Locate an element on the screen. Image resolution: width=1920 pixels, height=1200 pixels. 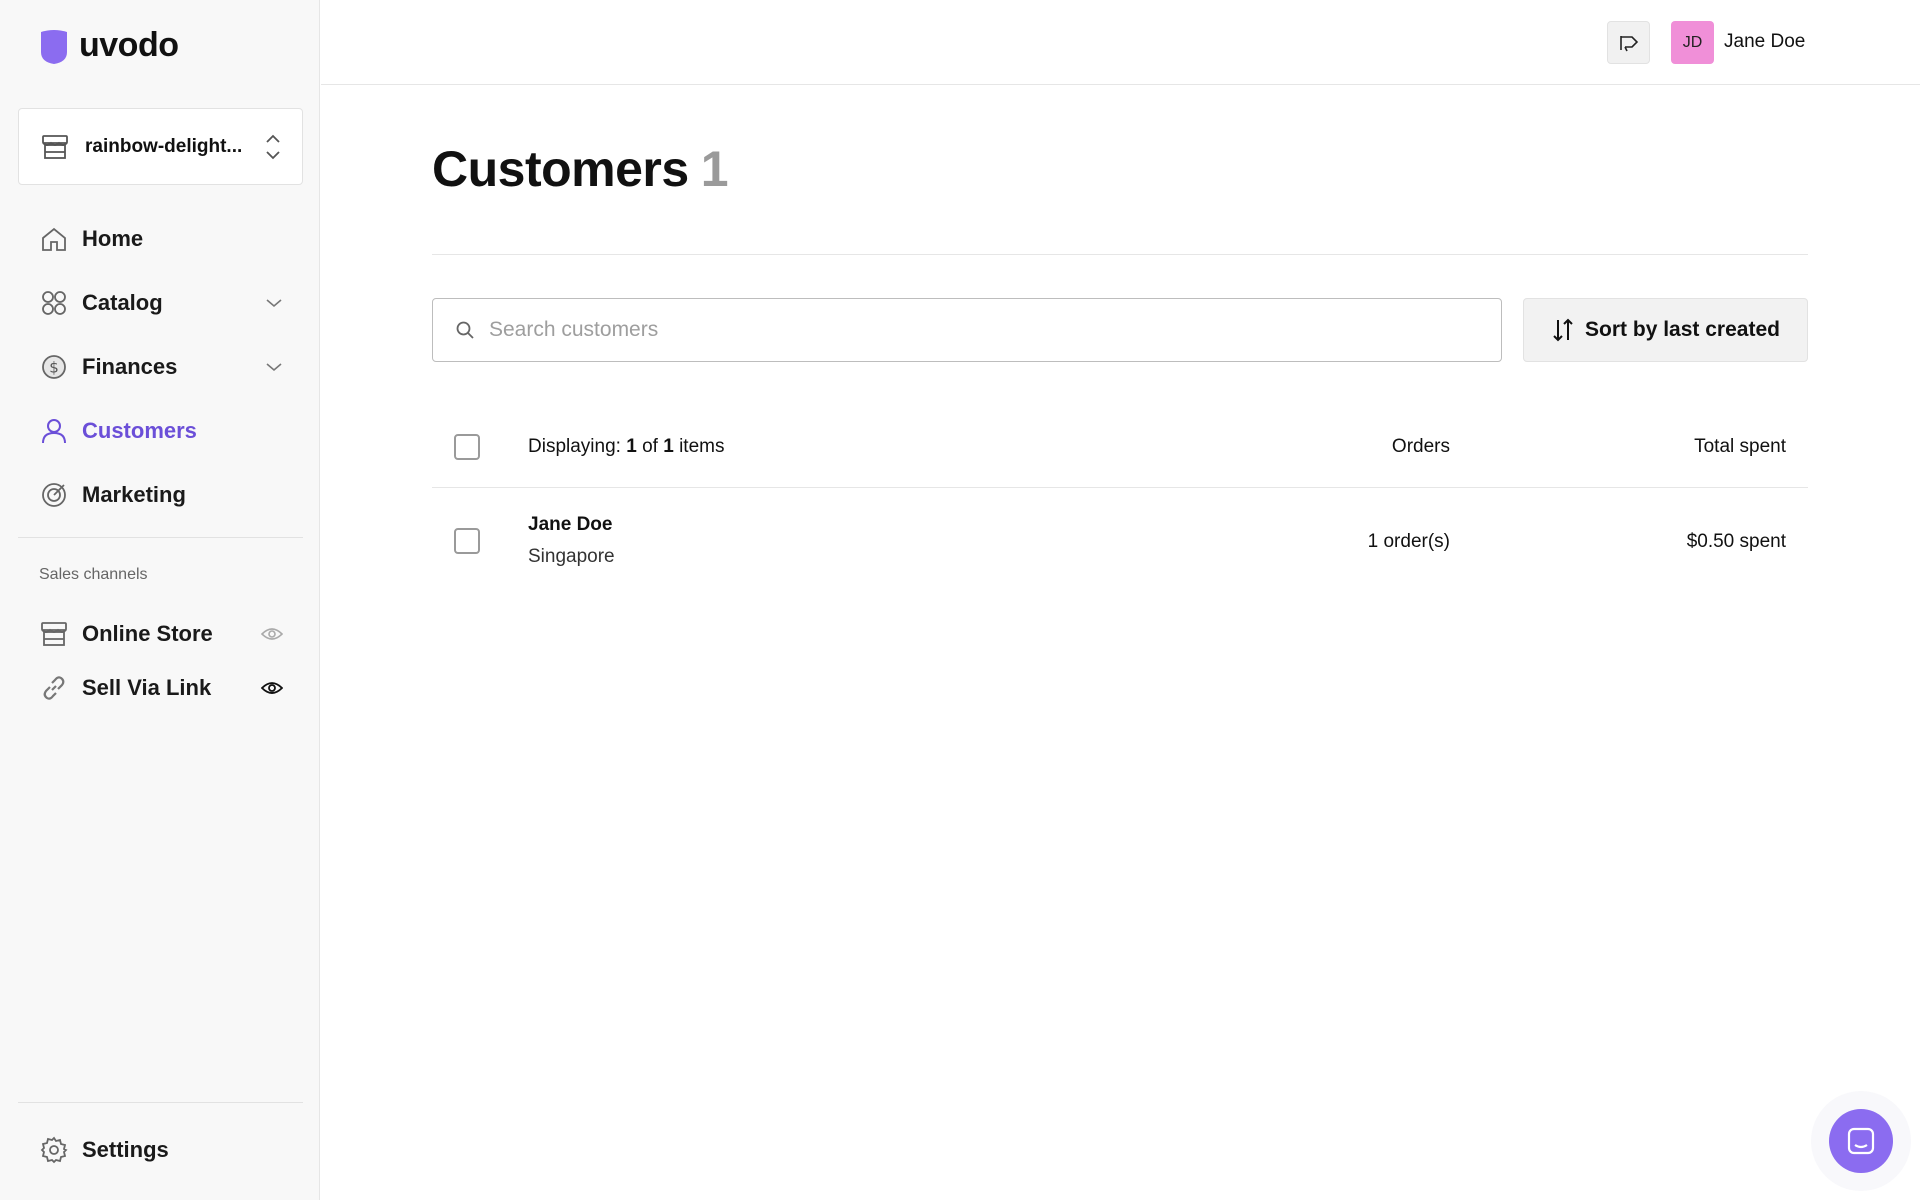
search-icon is located at coordinates (465, 330).